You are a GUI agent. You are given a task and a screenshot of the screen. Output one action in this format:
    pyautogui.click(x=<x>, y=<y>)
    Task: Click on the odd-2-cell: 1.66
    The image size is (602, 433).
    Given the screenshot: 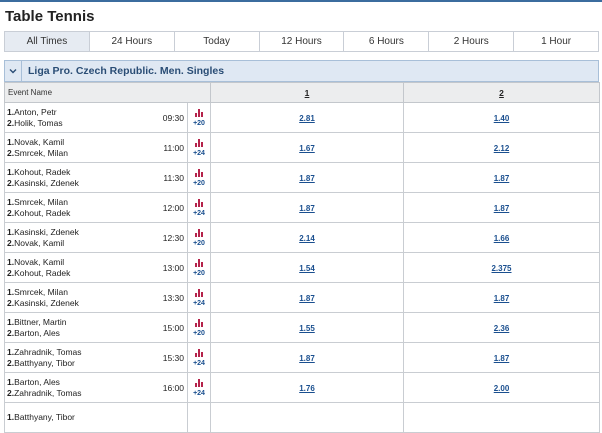 What is the action you would take?
    pyautogui.click(x=501, y=237)
    